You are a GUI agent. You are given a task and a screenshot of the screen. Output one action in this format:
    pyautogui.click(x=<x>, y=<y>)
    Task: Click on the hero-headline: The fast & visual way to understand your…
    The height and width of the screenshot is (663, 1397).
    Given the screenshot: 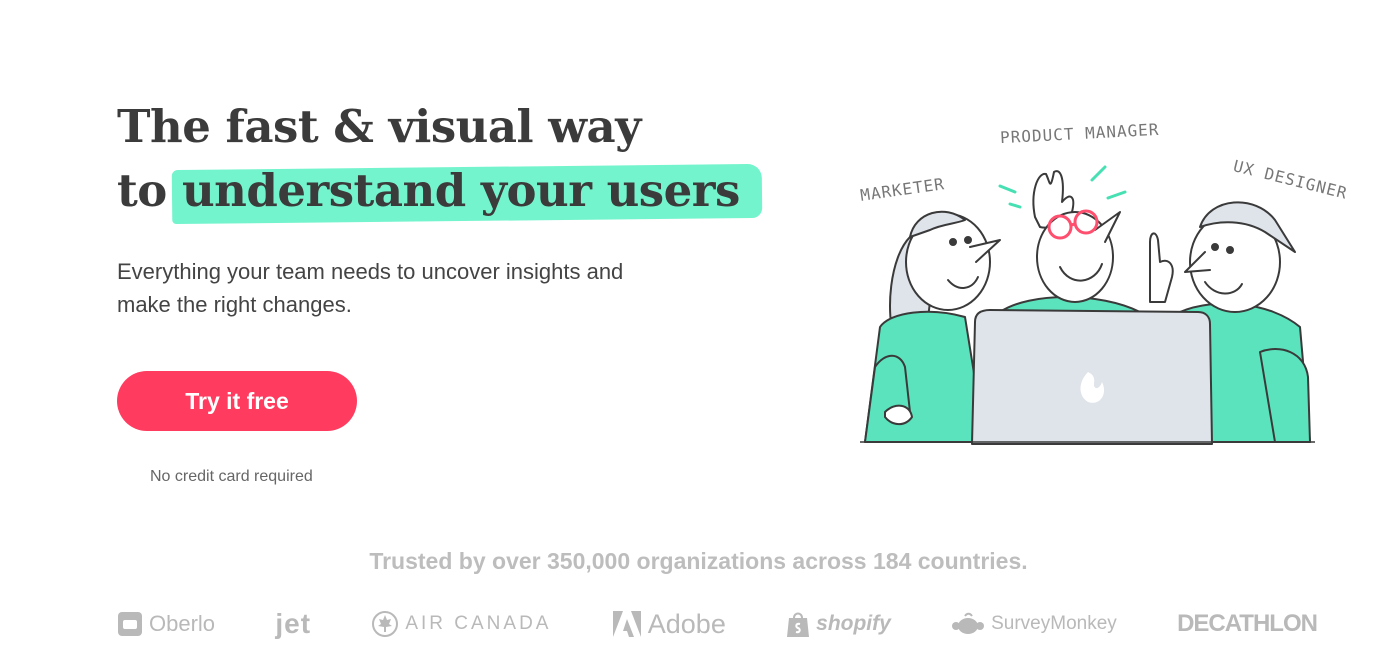 What is the action you would take?
    pyautogui.click(x=457, y=159)
    